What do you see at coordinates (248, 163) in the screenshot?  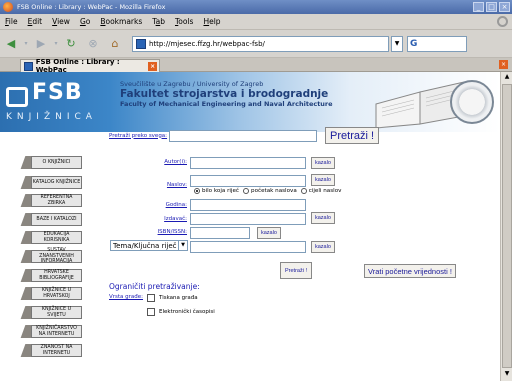 I see `author-input` at bounding box center [248, 163].